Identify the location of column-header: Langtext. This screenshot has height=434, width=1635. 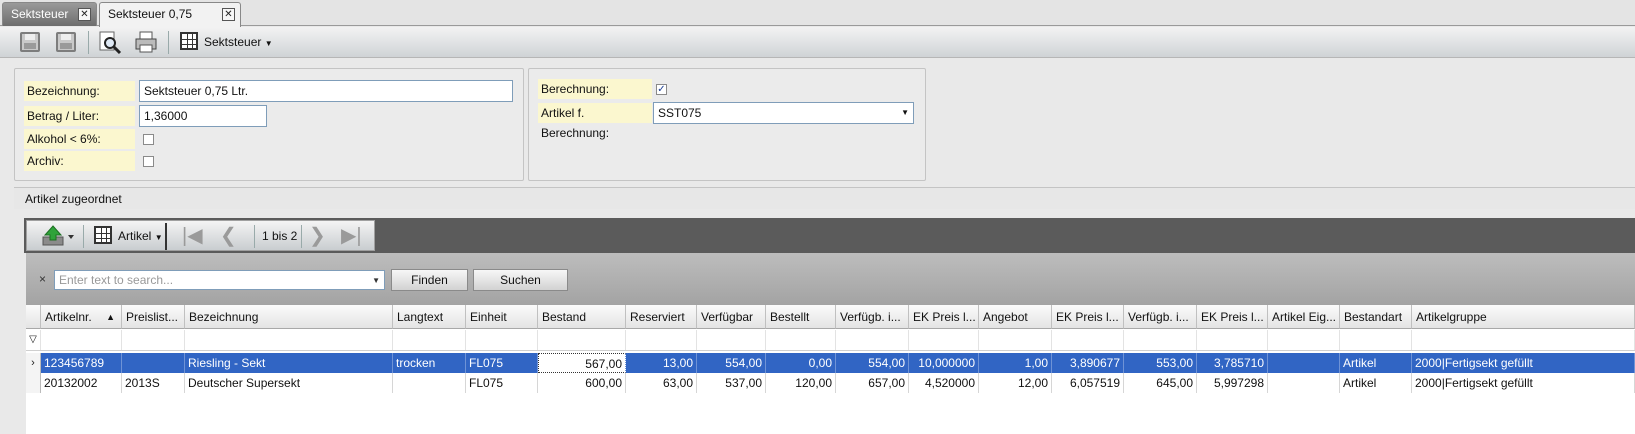
(429, 317).